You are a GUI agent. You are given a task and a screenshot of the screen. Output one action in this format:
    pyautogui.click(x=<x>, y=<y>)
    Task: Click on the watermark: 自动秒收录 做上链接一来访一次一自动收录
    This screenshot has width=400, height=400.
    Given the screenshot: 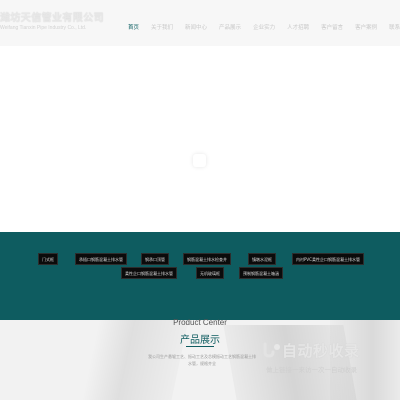 What is the action you would take?
    pyautogui.click(x=331, y=361)
    